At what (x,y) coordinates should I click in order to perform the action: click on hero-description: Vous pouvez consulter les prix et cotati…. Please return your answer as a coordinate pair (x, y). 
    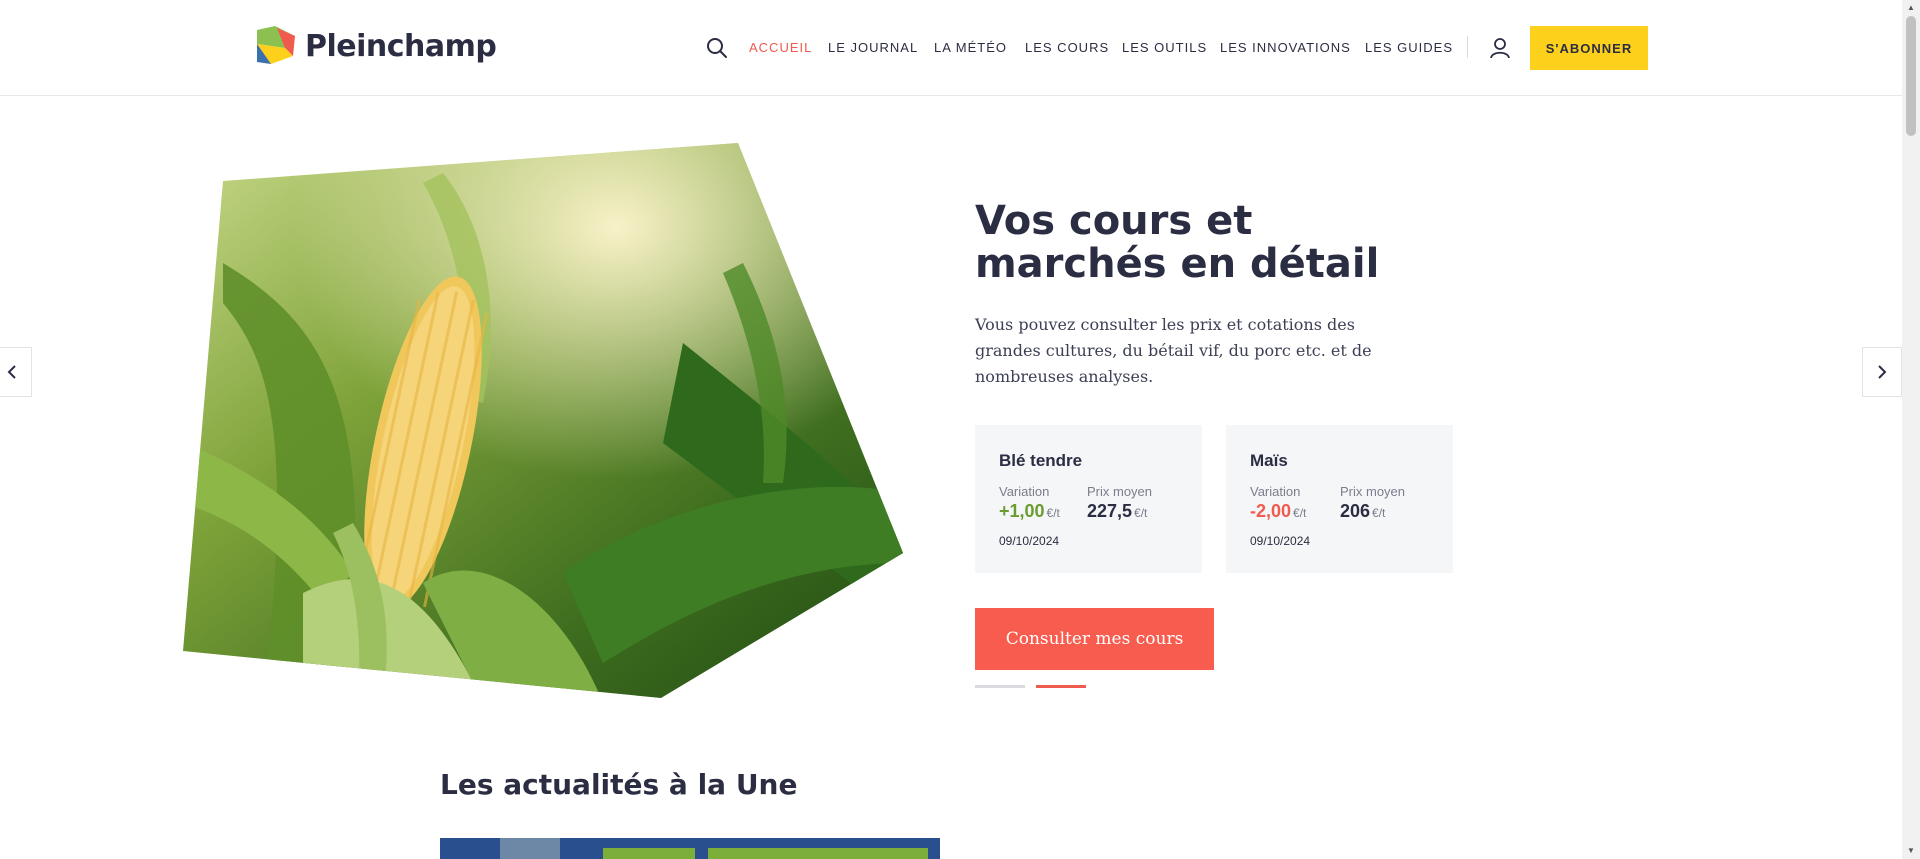
    Looking at the image, I should click on (1173, 350).